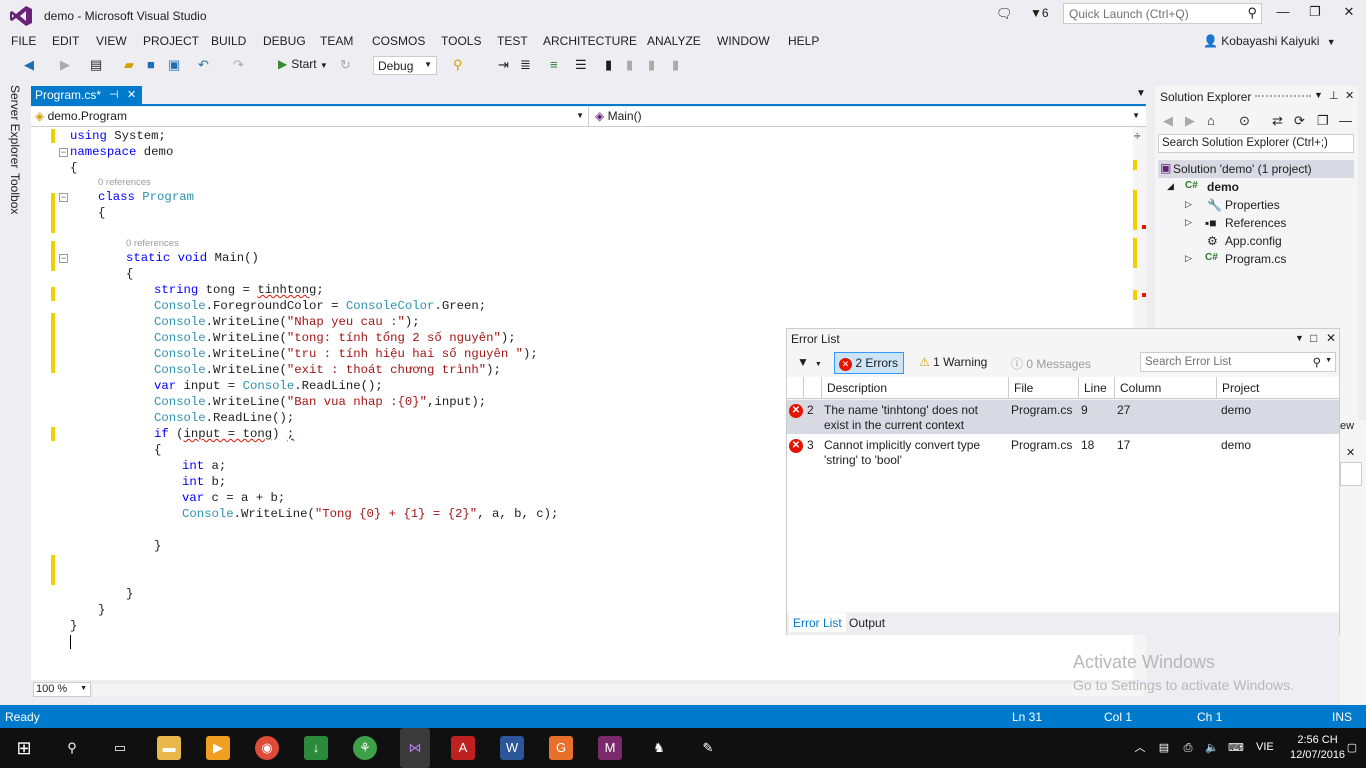 Image resolution: width=1366 pixels, height=768 pixels. Describe the element at coordinates (1190, 121) in the screenshot. I see `forward-icon: ▶` at that location.